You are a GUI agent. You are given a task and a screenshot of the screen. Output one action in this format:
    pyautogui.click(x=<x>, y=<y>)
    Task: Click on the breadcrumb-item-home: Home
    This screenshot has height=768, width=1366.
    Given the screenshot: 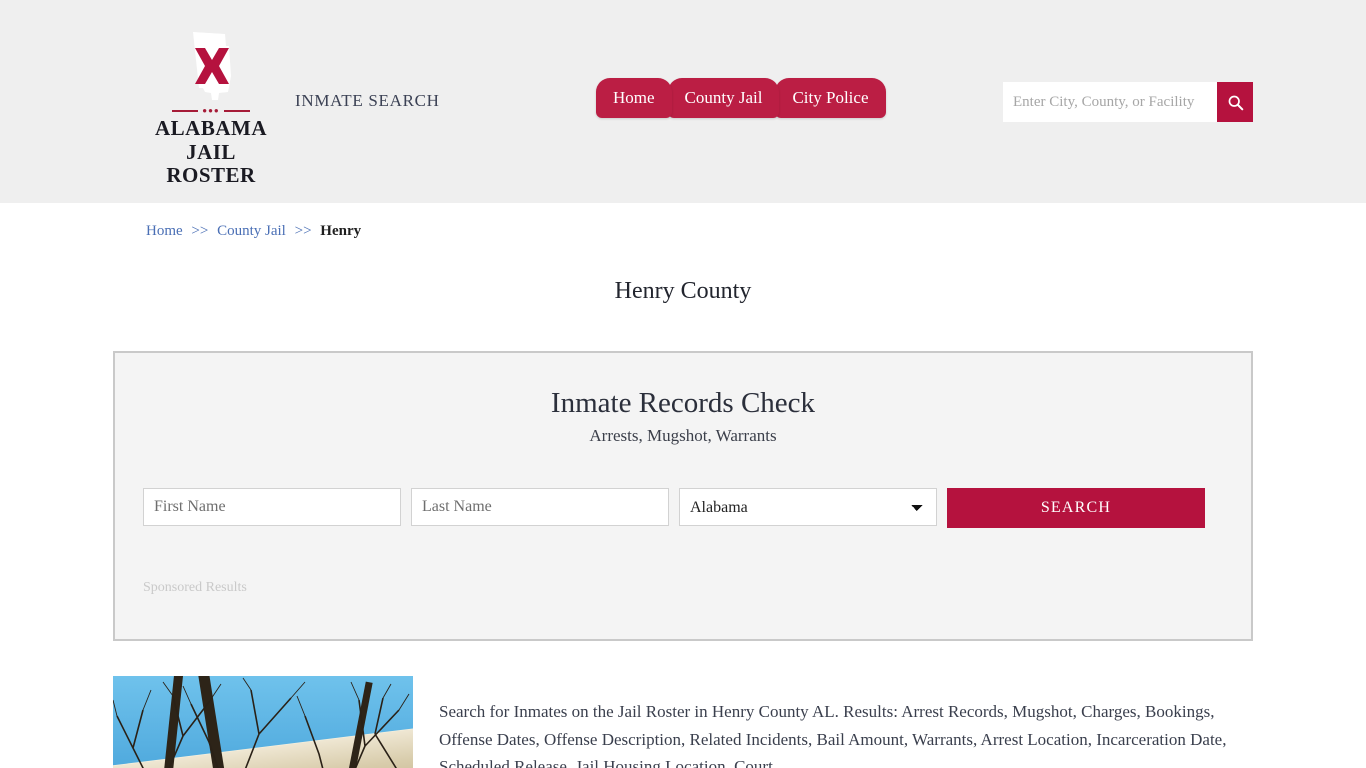 What is the action you would take?
    pyautogui.click(x=164, y=231)
    